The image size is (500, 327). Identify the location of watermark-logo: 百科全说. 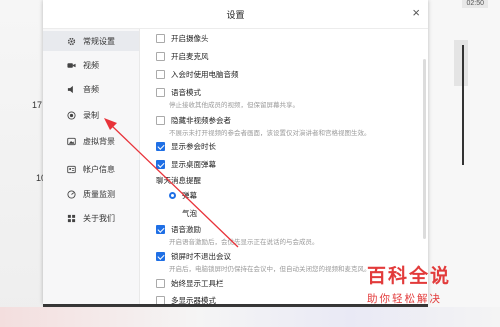
(409, 276).